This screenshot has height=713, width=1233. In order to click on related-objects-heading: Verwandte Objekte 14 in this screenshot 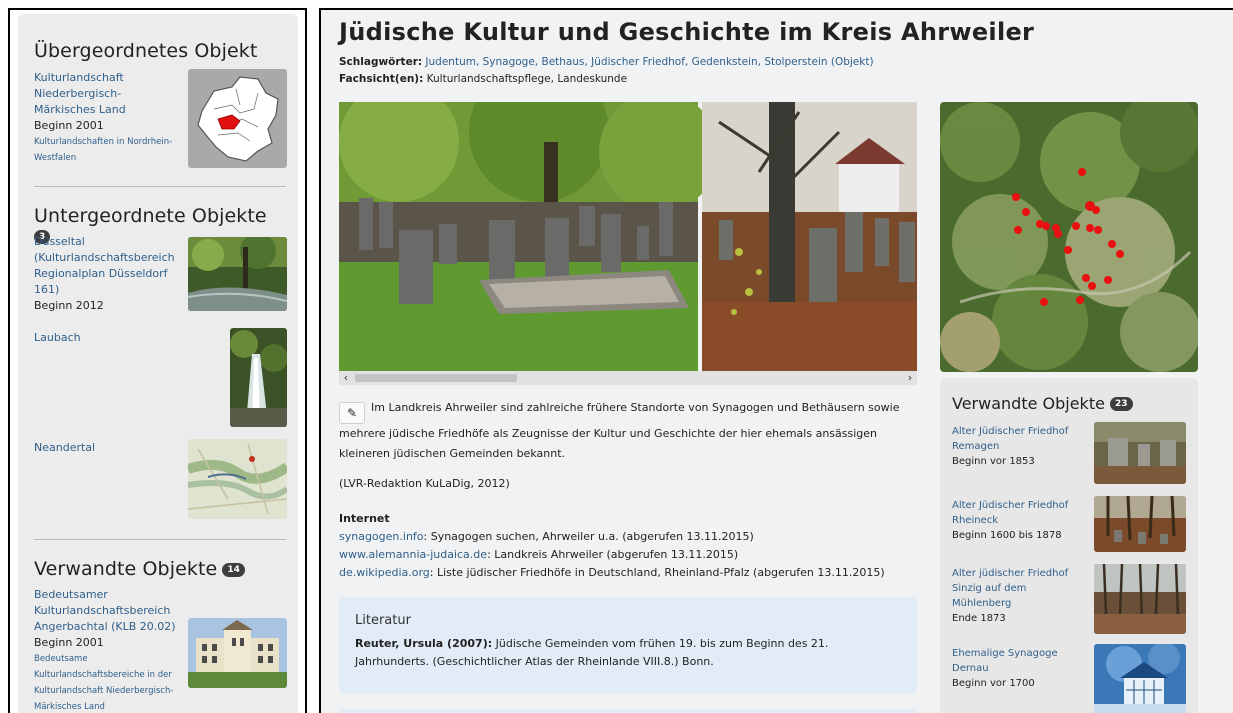, I will do `click(160, 569)`.